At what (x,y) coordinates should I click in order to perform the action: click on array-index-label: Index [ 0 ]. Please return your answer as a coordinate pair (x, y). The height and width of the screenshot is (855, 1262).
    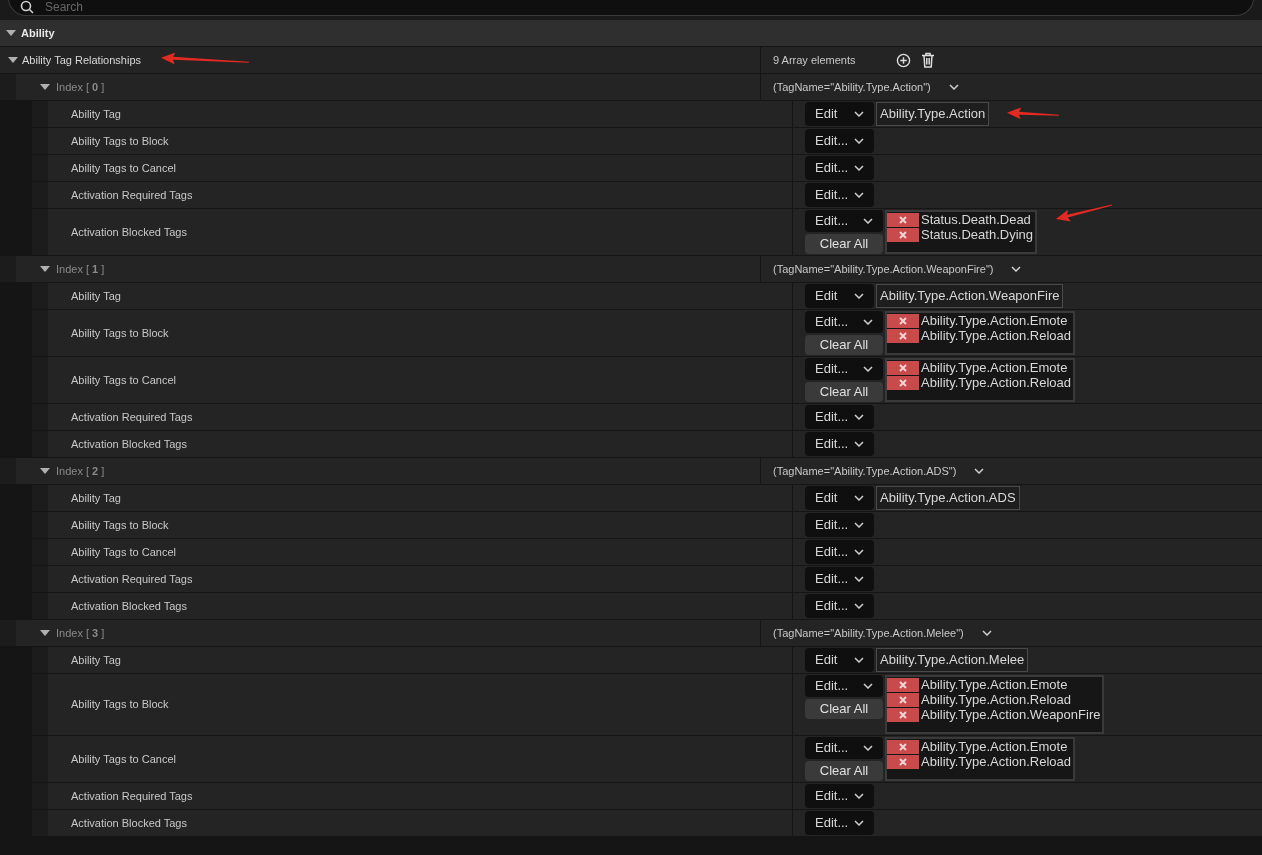
    Looking at the image, I should click on (80, 87).